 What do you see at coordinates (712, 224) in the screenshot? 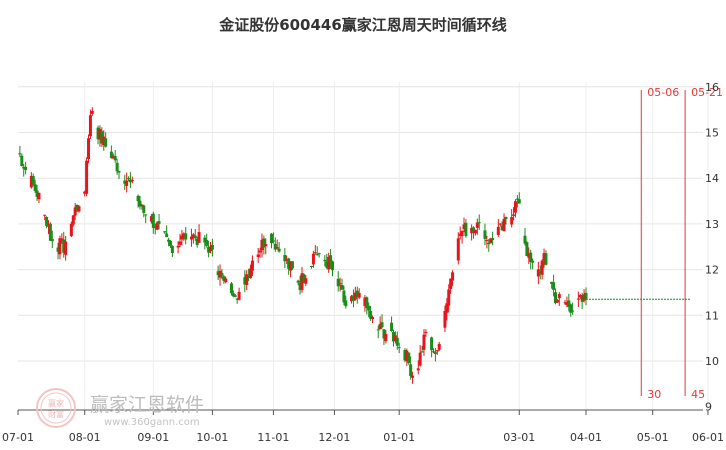
I see `y-tick-label: 13` at bounding box center [712, 224].